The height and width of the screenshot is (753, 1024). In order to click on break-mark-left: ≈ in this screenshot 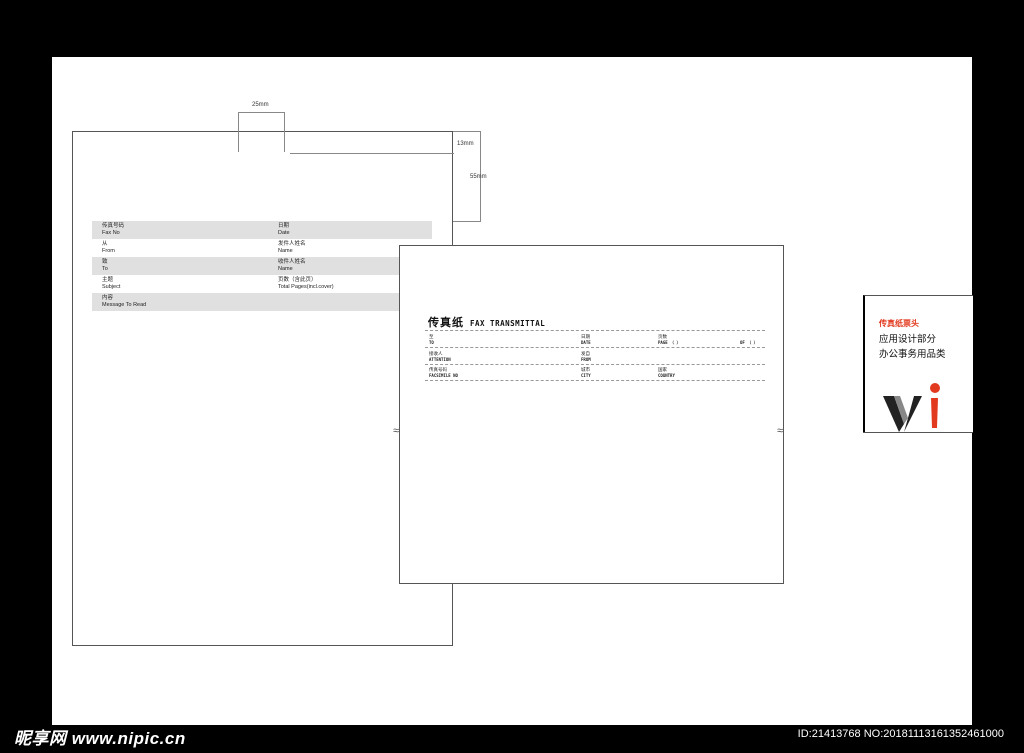, I will do `click(396, 431)`.